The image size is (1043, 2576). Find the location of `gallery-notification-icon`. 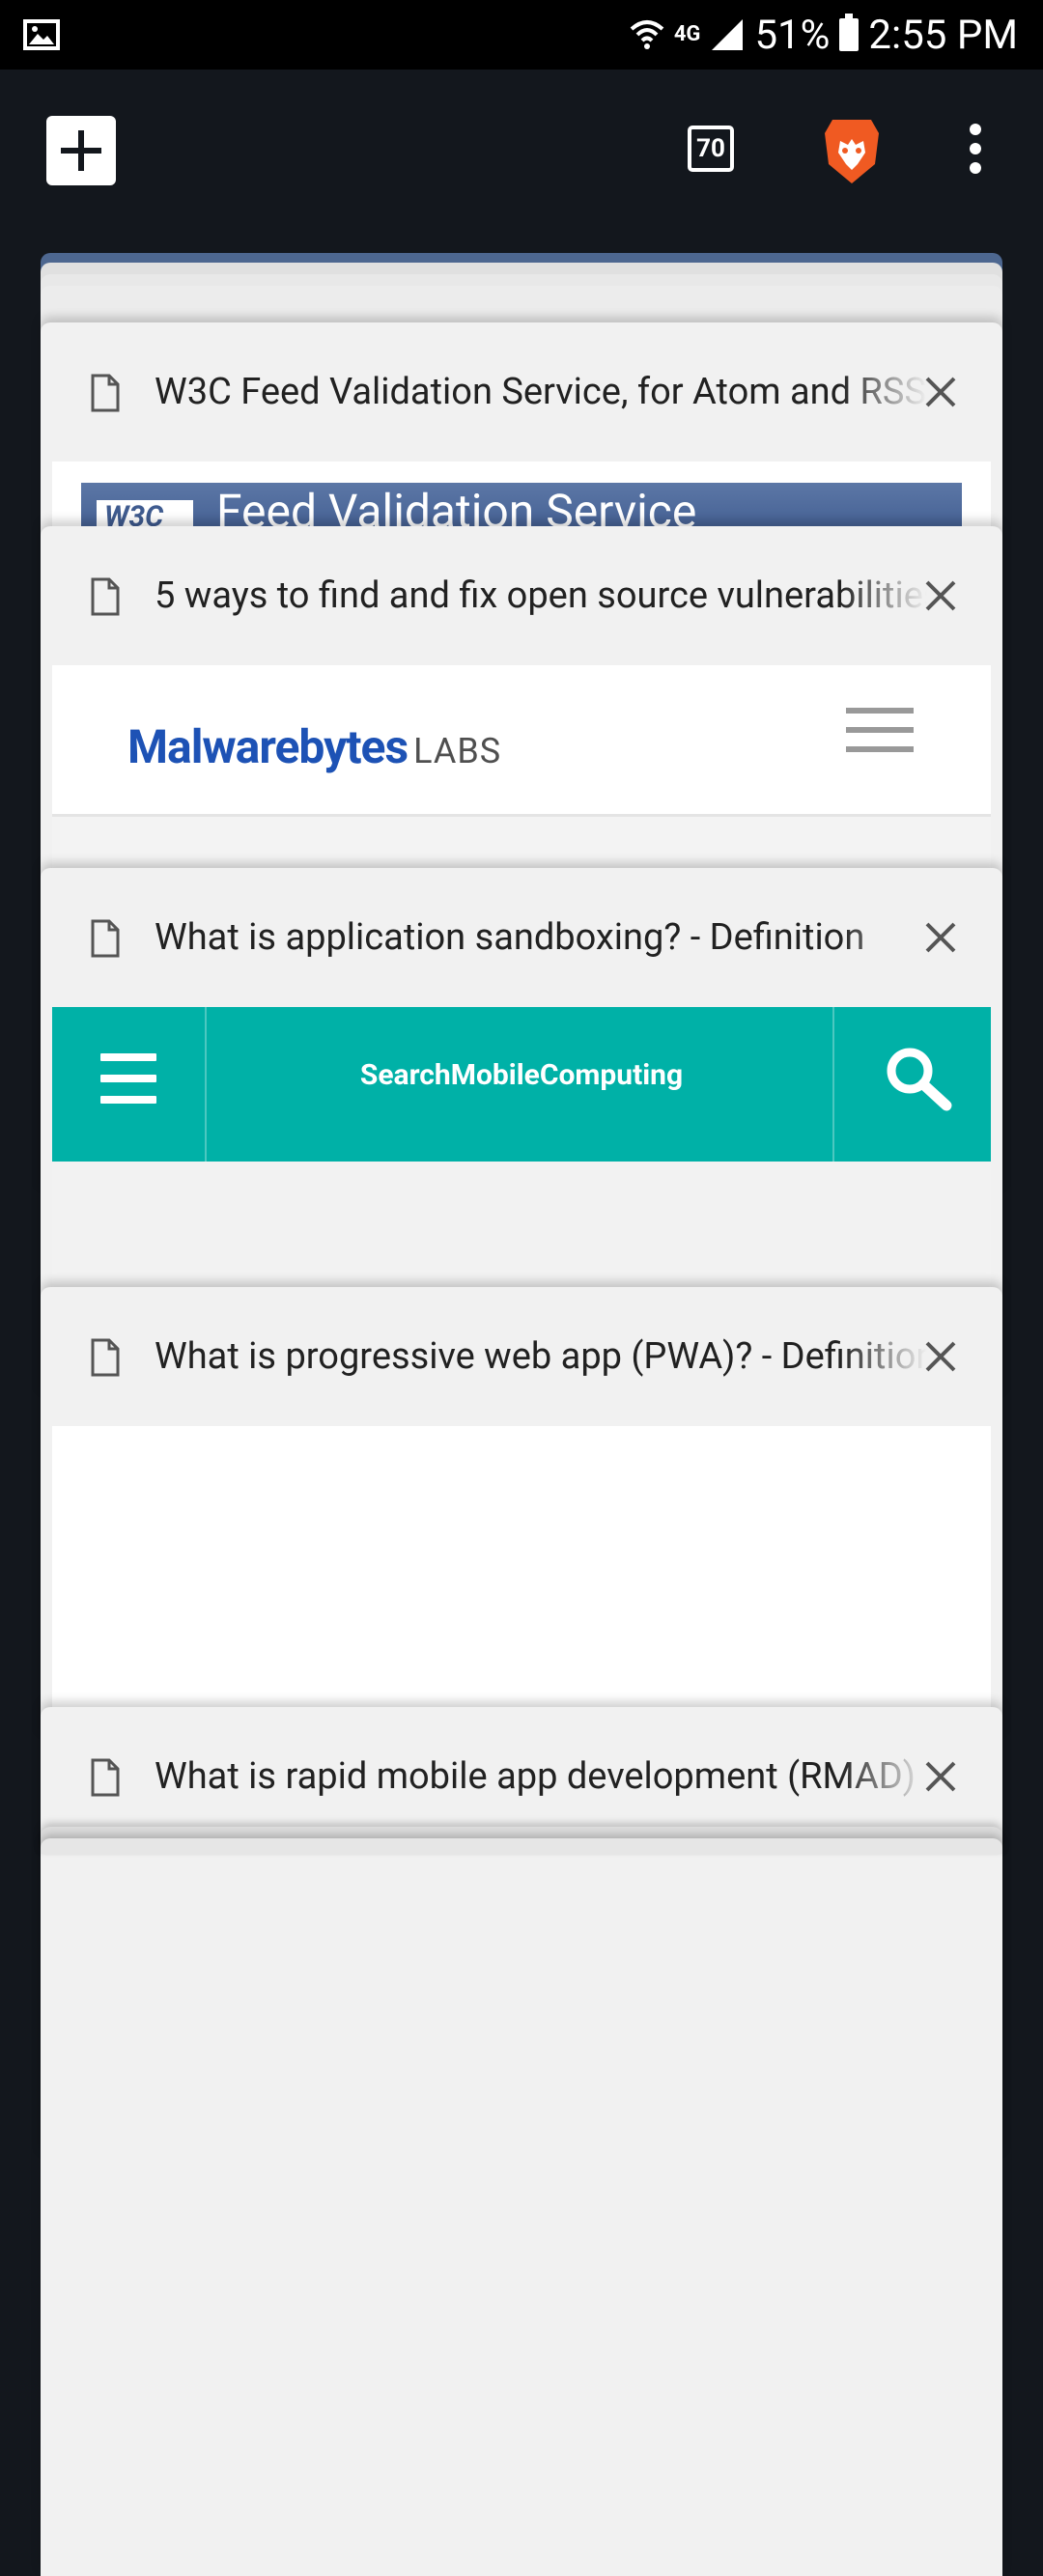

gallery-notification-icon is located at coordinates (42, 35).